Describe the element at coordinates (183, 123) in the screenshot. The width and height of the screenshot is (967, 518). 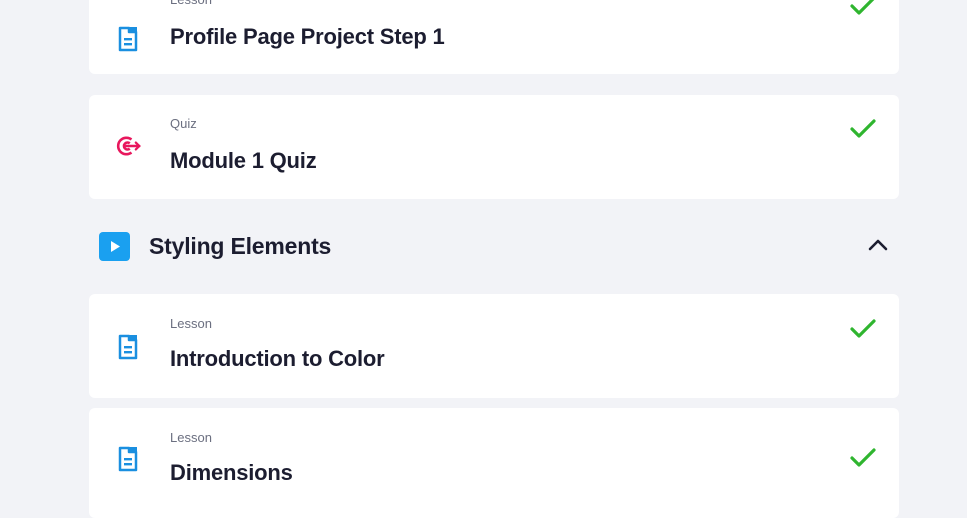
I see `item-kind-label: Quiz` at that location.